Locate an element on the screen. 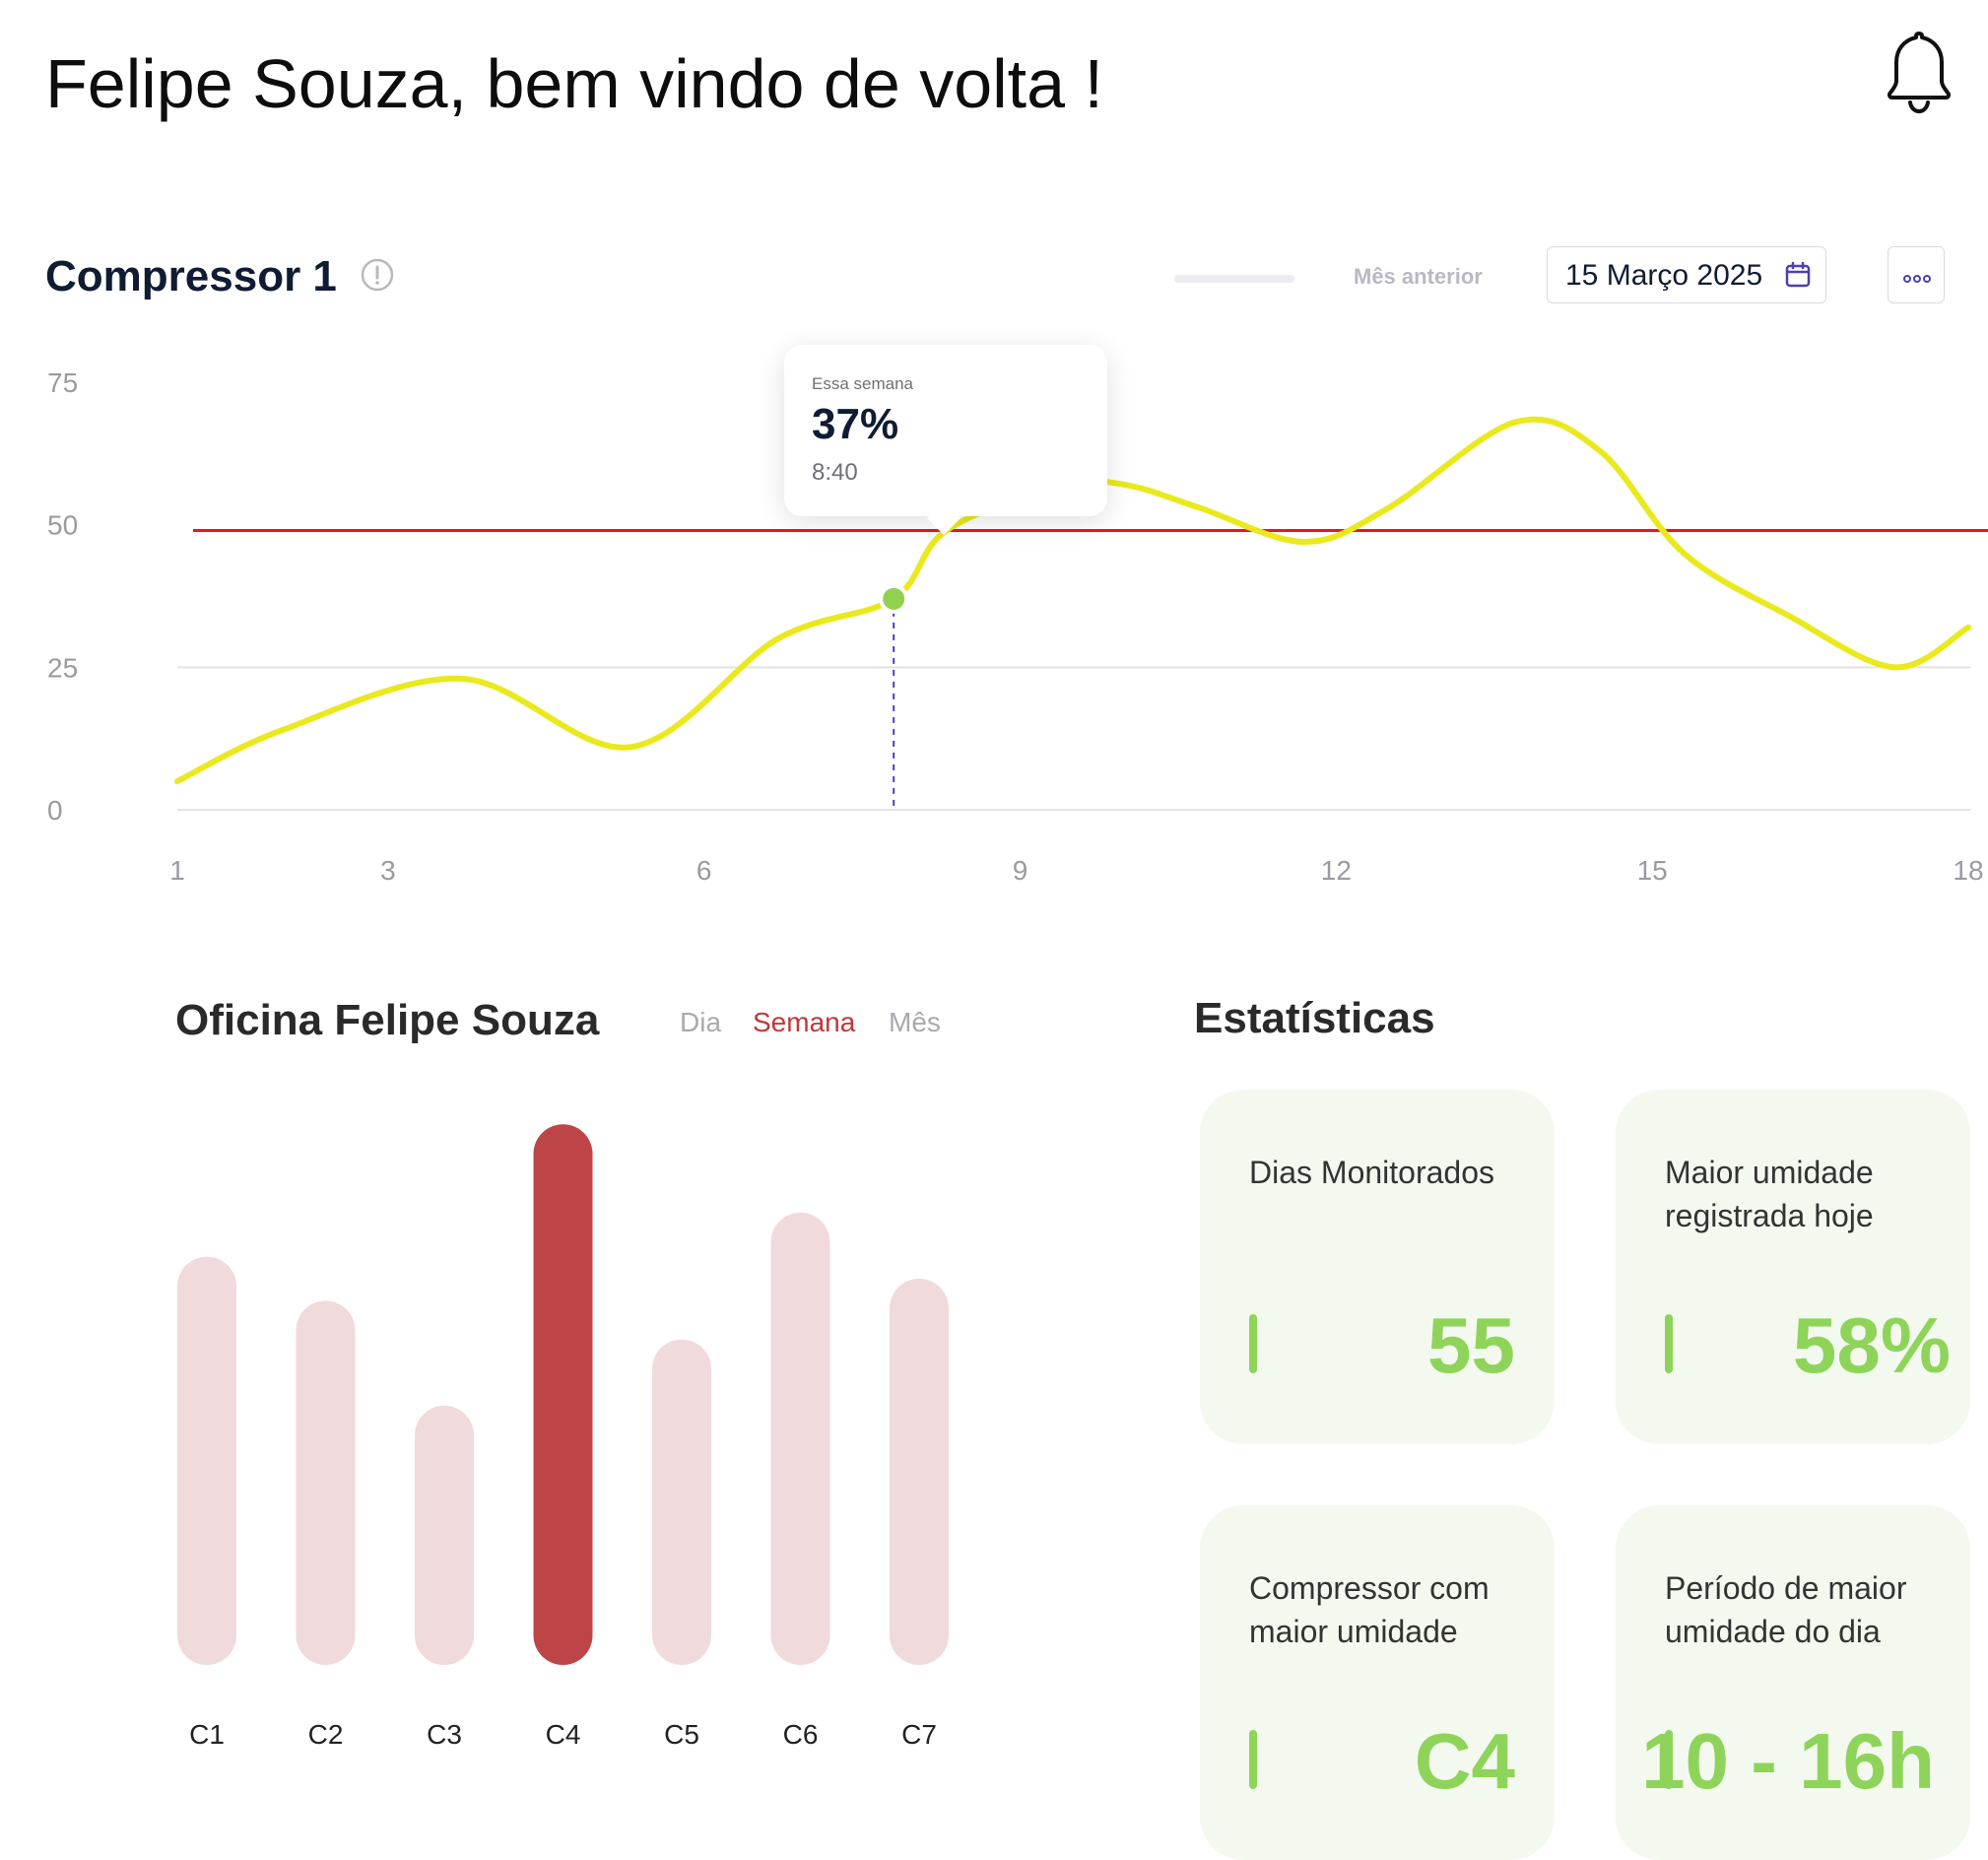 This screenshot has width=1988, height=1860. stat-card-max-humidity-today: Maior umidade registrada hoje 58% is located at coordinates (1793, 1267).